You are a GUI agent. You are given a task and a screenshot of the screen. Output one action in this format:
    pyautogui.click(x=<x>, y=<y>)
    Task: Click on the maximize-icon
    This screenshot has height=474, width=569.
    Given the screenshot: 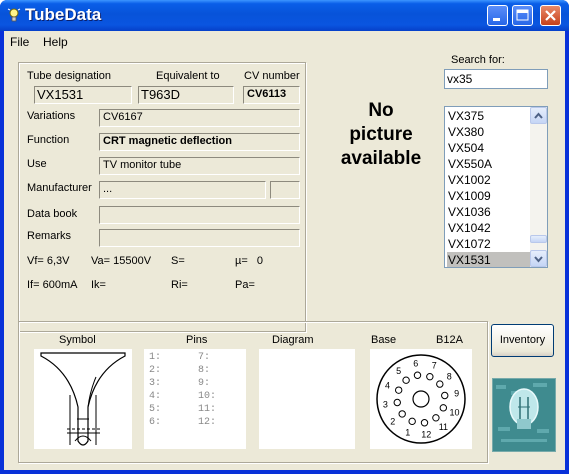 What is the action you would take?
    pyautogui.click(x=522, y=15)
    